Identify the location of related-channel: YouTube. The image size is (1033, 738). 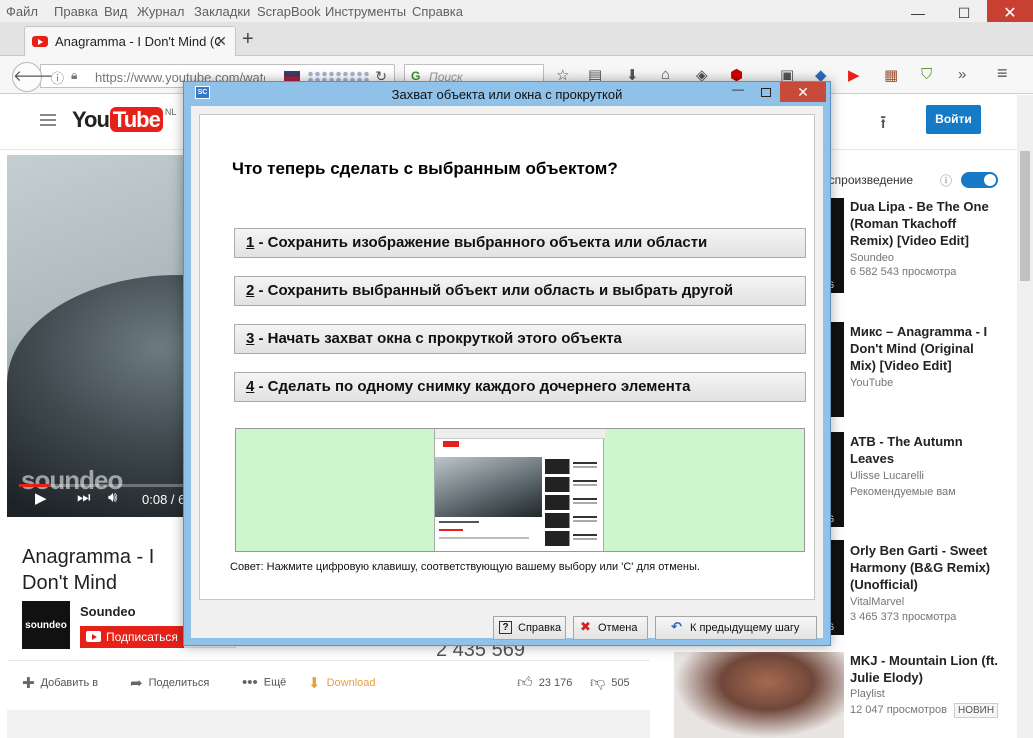
(872, 383).